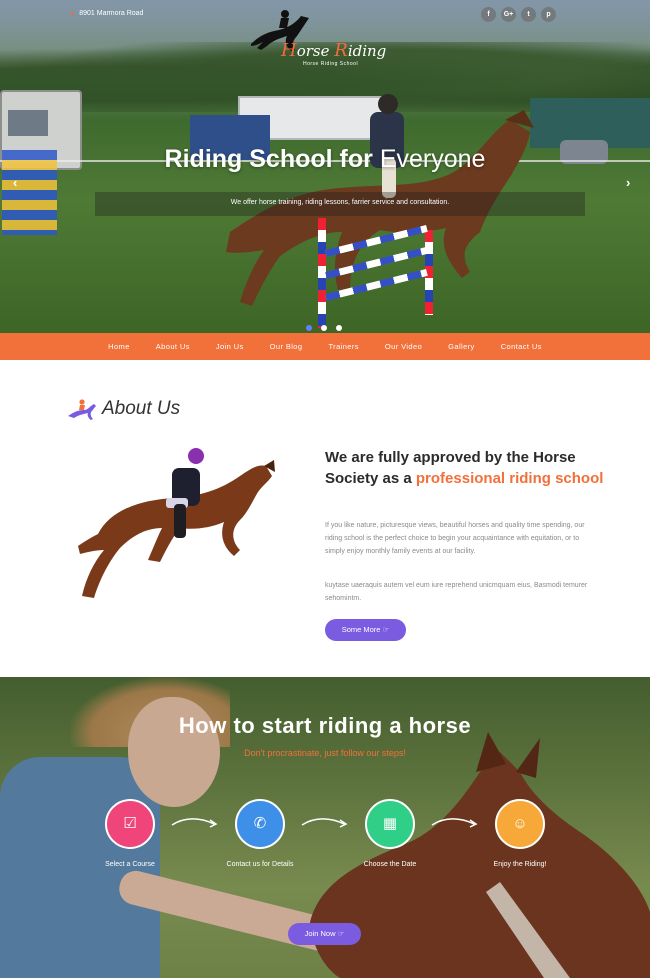 This screenshot has width=650, height=978. Describe the element at coordinates (173, 346) in the screenshot. I see `nav-about-us: About Us` at that location.